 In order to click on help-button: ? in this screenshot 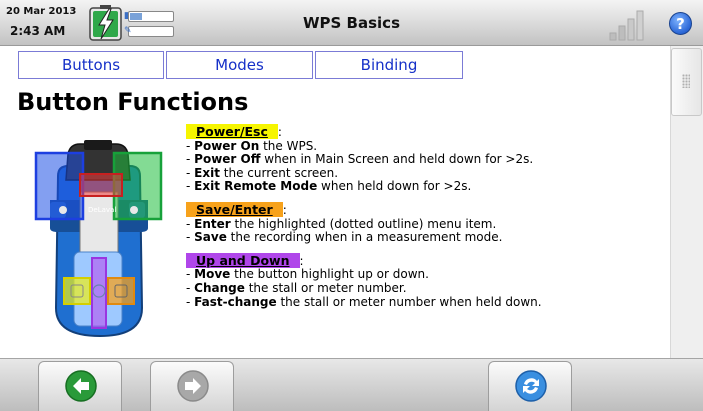, I will do `click(680, 23)`.